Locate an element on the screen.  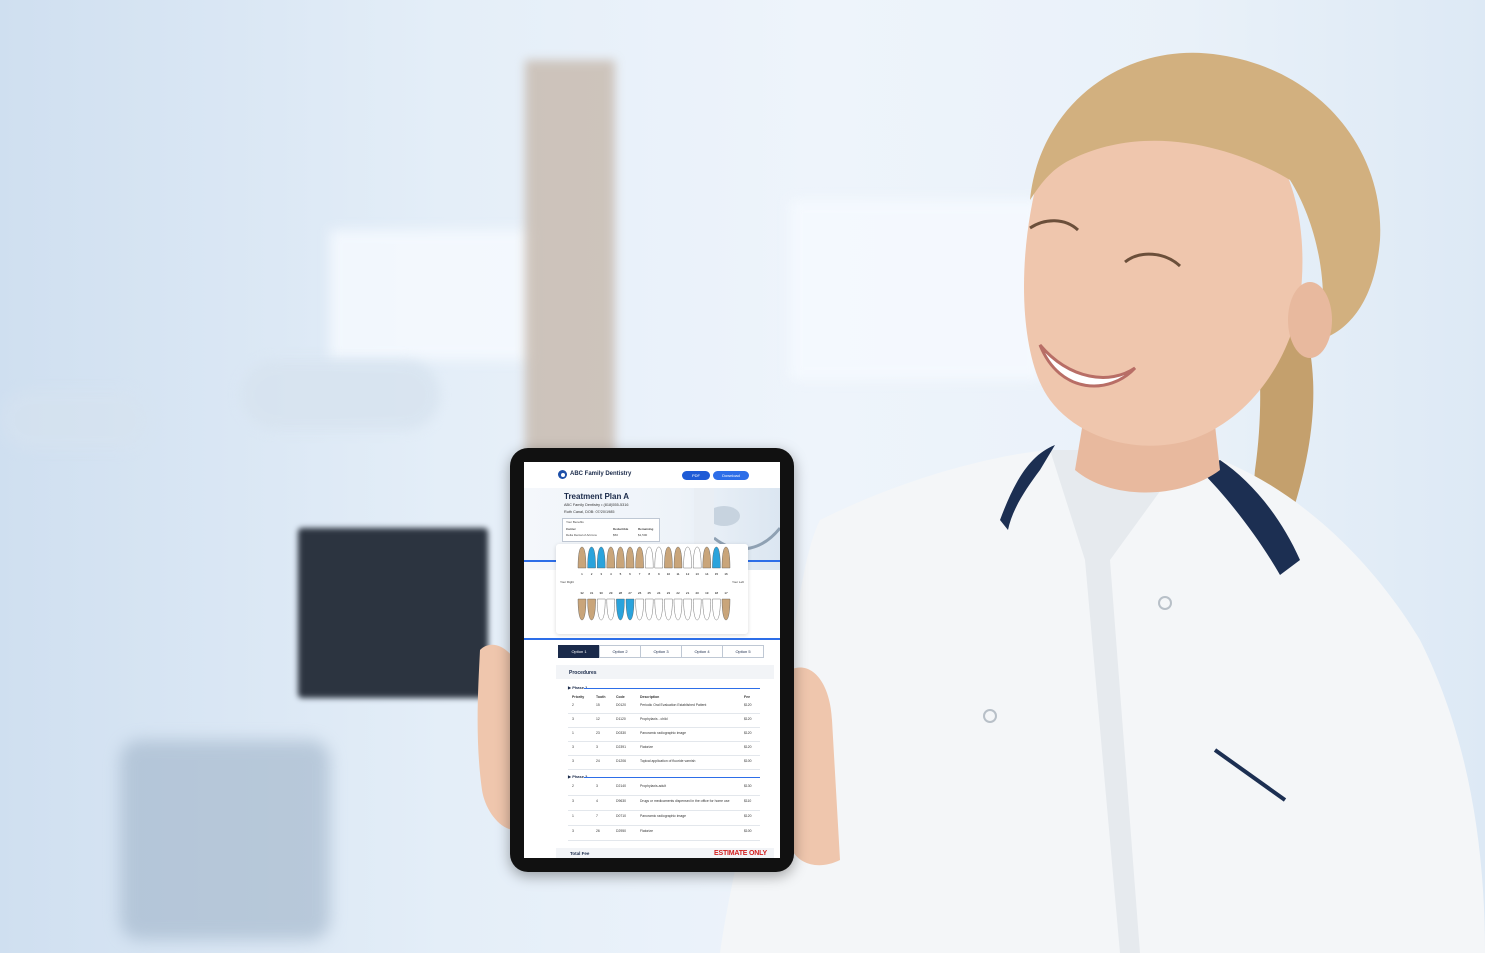
procedures-title: Procedures is located at coordinates (583, 673).